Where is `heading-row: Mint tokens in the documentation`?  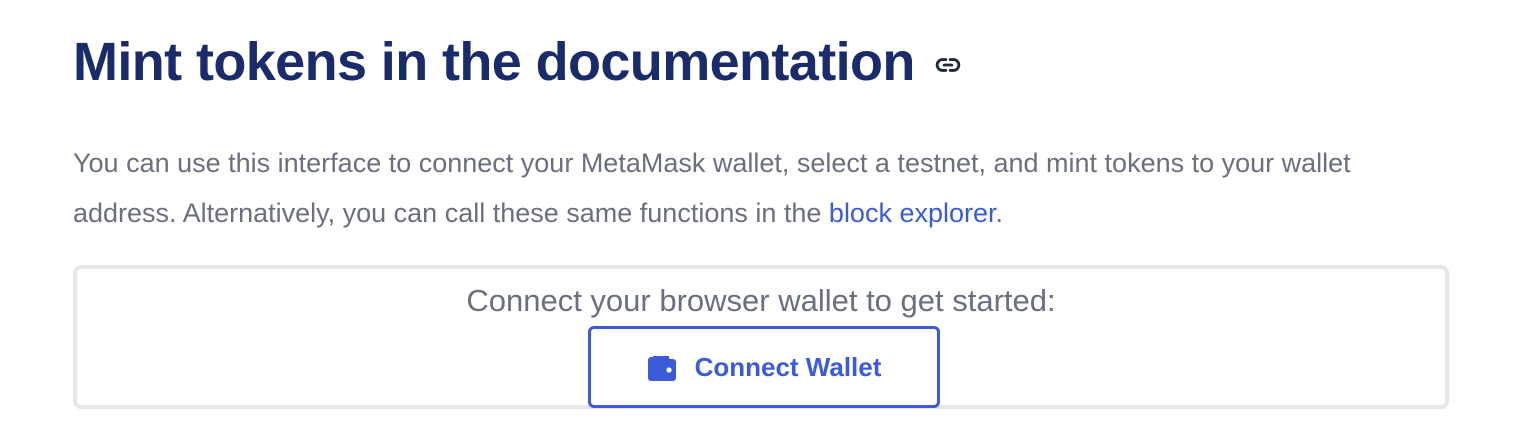
heading-row: Mint tokens in the documentation is located at coordinates (518, 62).